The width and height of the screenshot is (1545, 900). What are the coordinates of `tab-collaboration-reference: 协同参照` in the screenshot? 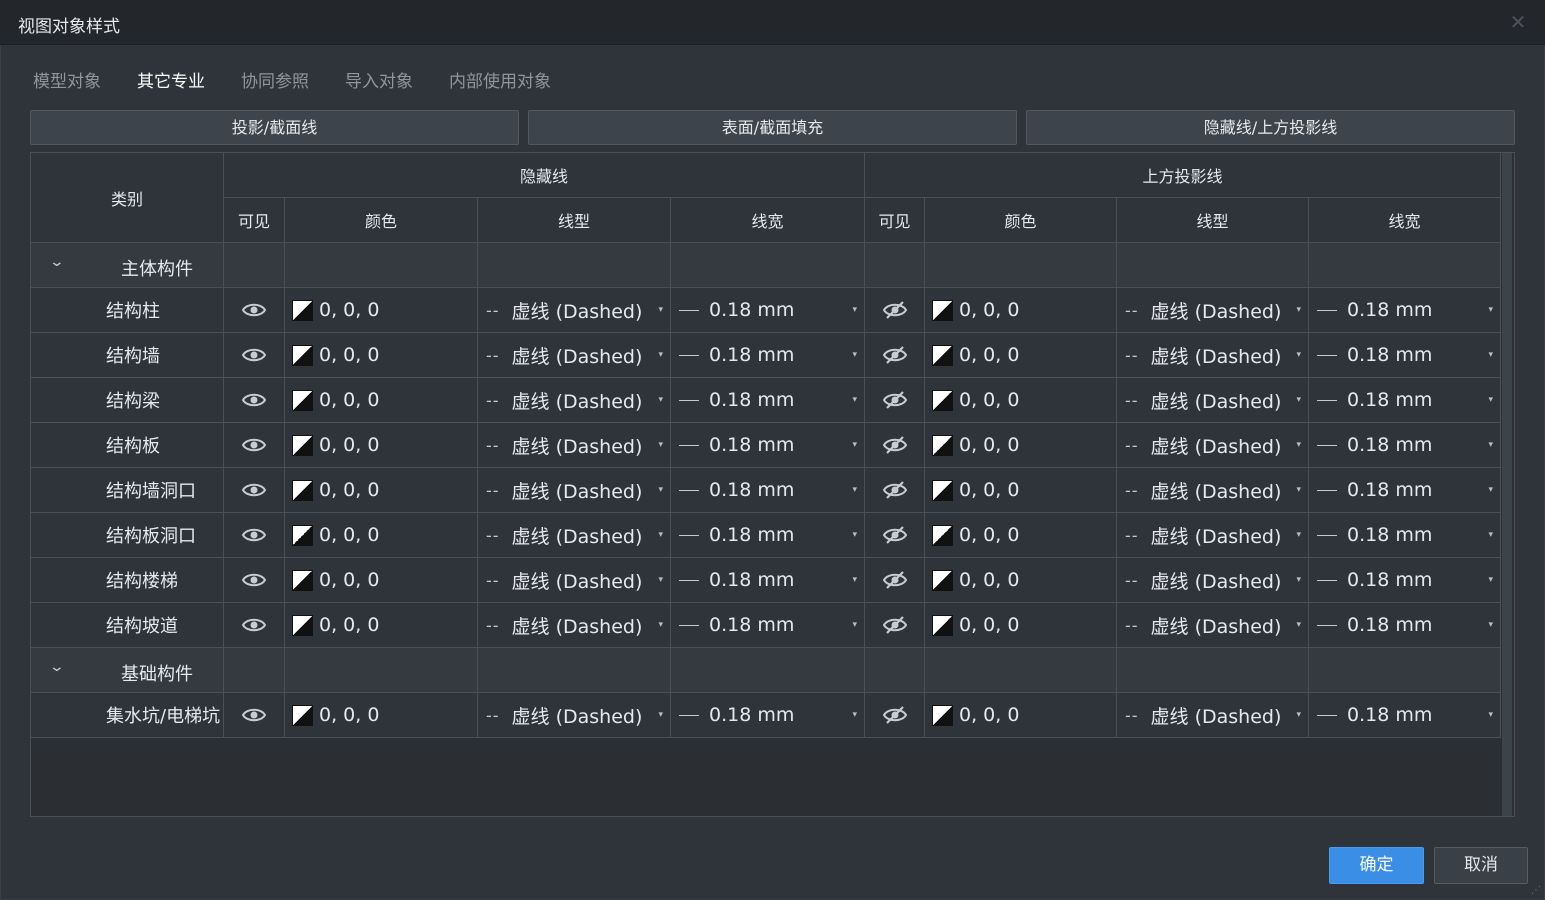 It's located at (275, 80).